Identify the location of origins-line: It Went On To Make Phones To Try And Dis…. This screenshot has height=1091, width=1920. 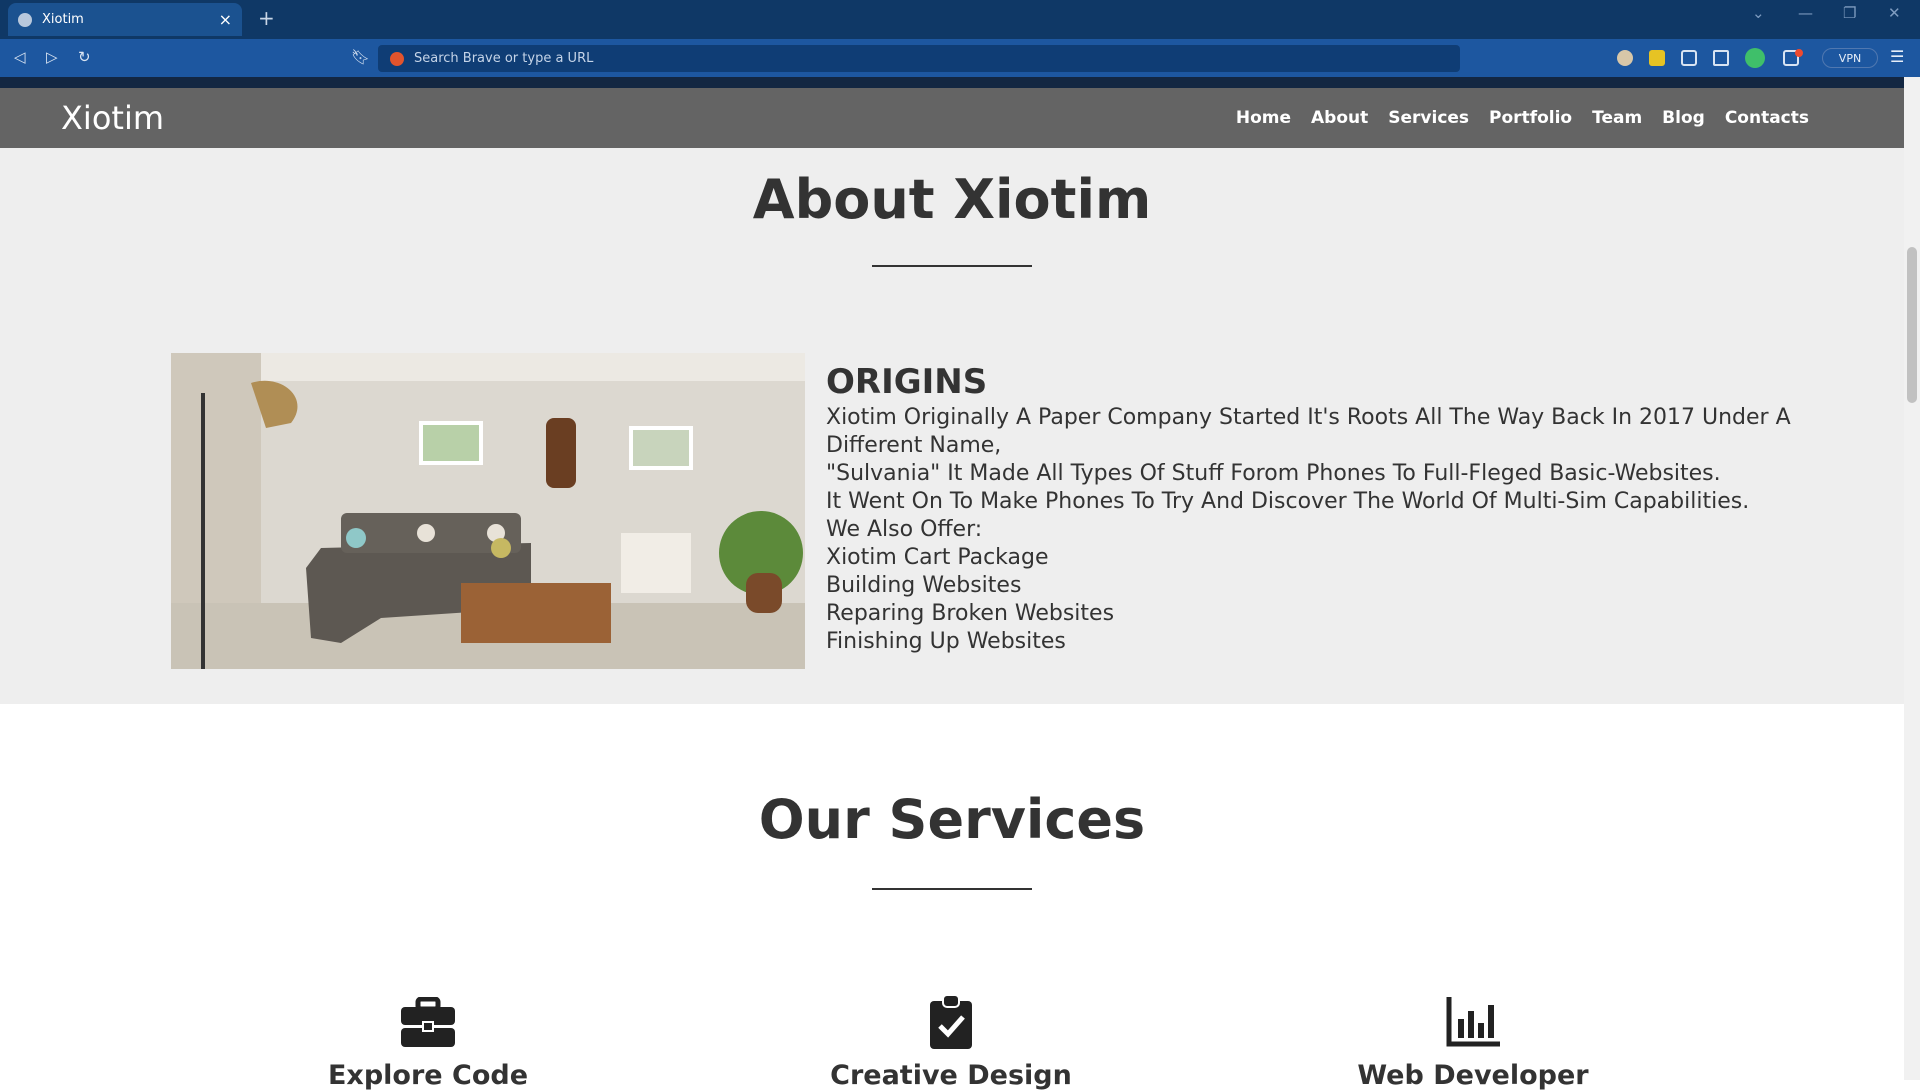
(1288, 501).